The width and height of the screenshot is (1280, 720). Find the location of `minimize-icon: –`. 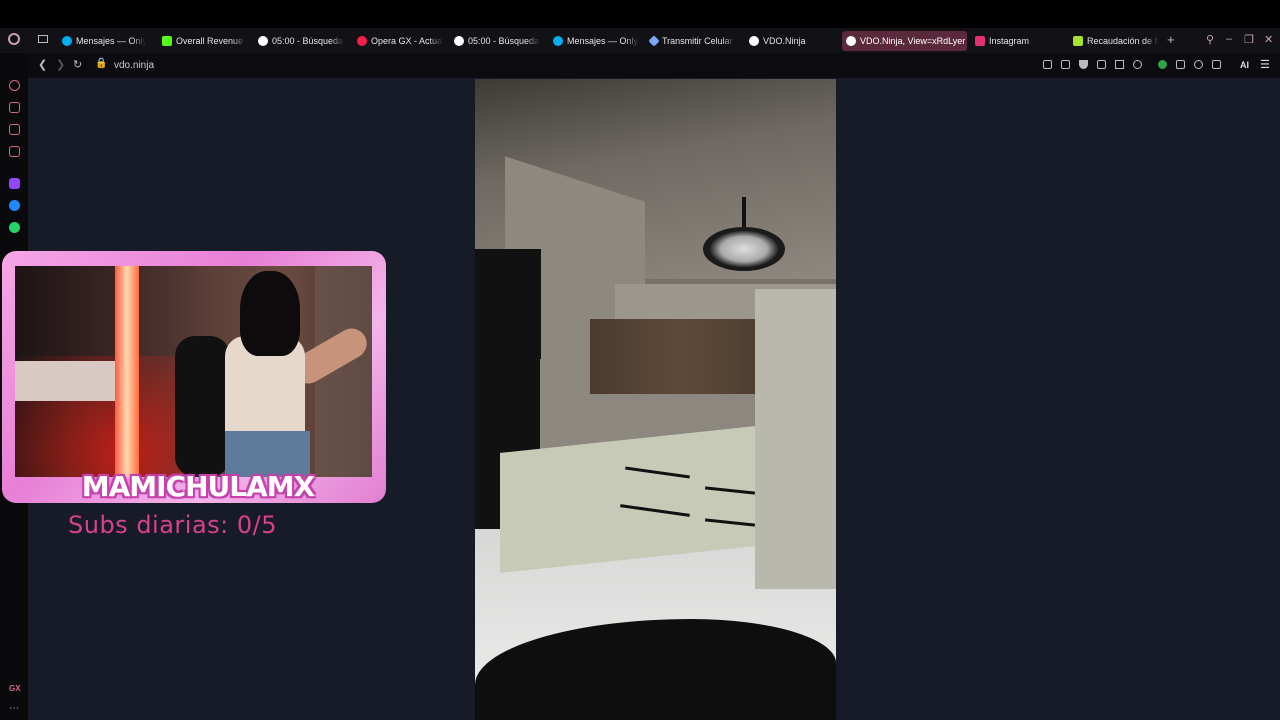

minimize-icon: – is located at coordinates (1229, 39).